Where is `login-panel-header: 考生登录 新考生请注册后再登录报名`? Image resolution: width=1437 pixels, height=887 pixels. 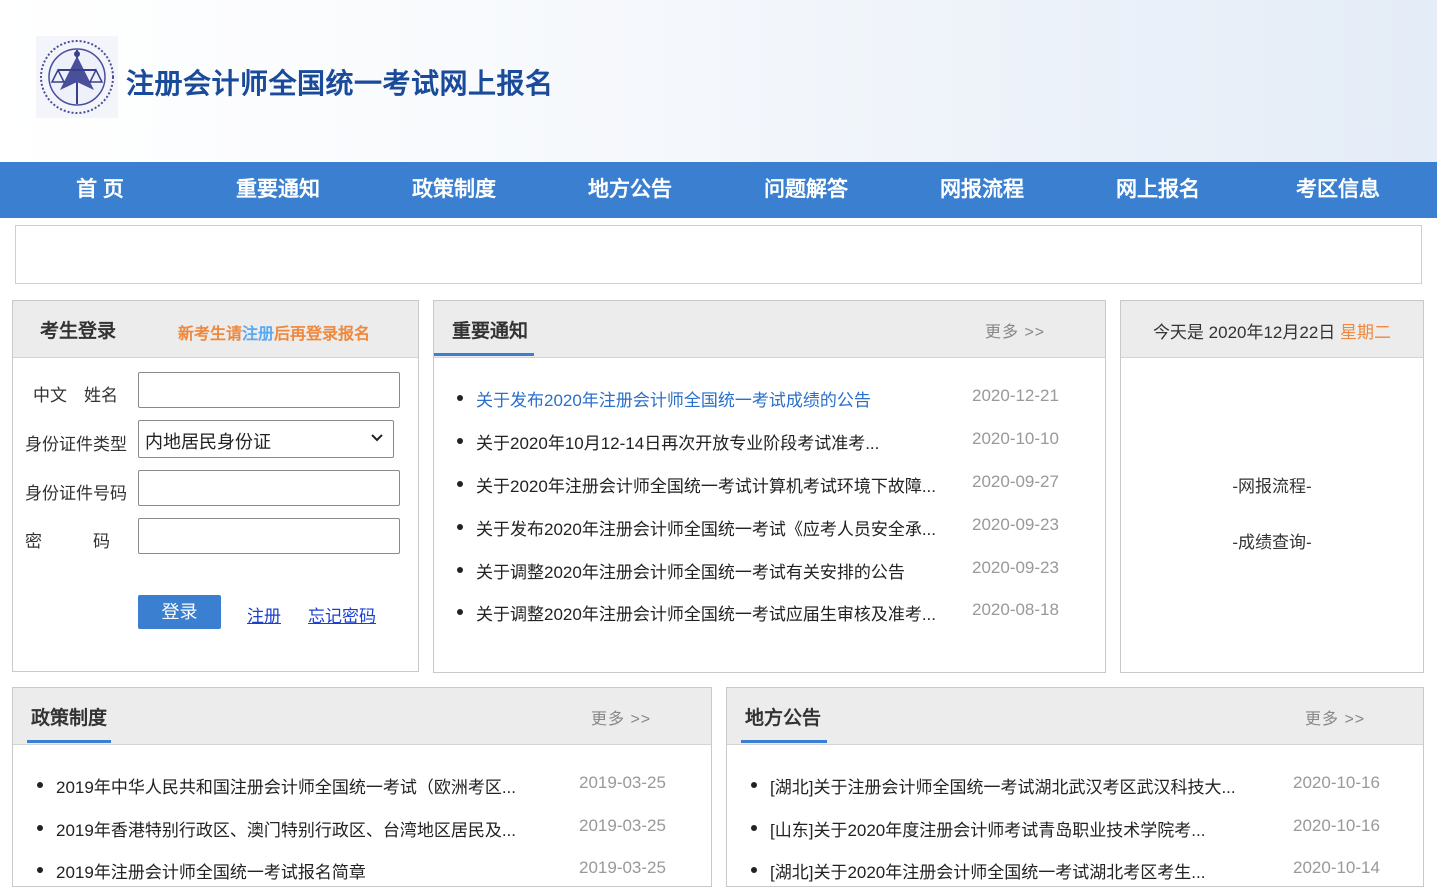
login-panel-header: 考生登录 新考生请注册后再登录报名 is located at coordinates (215, 329).